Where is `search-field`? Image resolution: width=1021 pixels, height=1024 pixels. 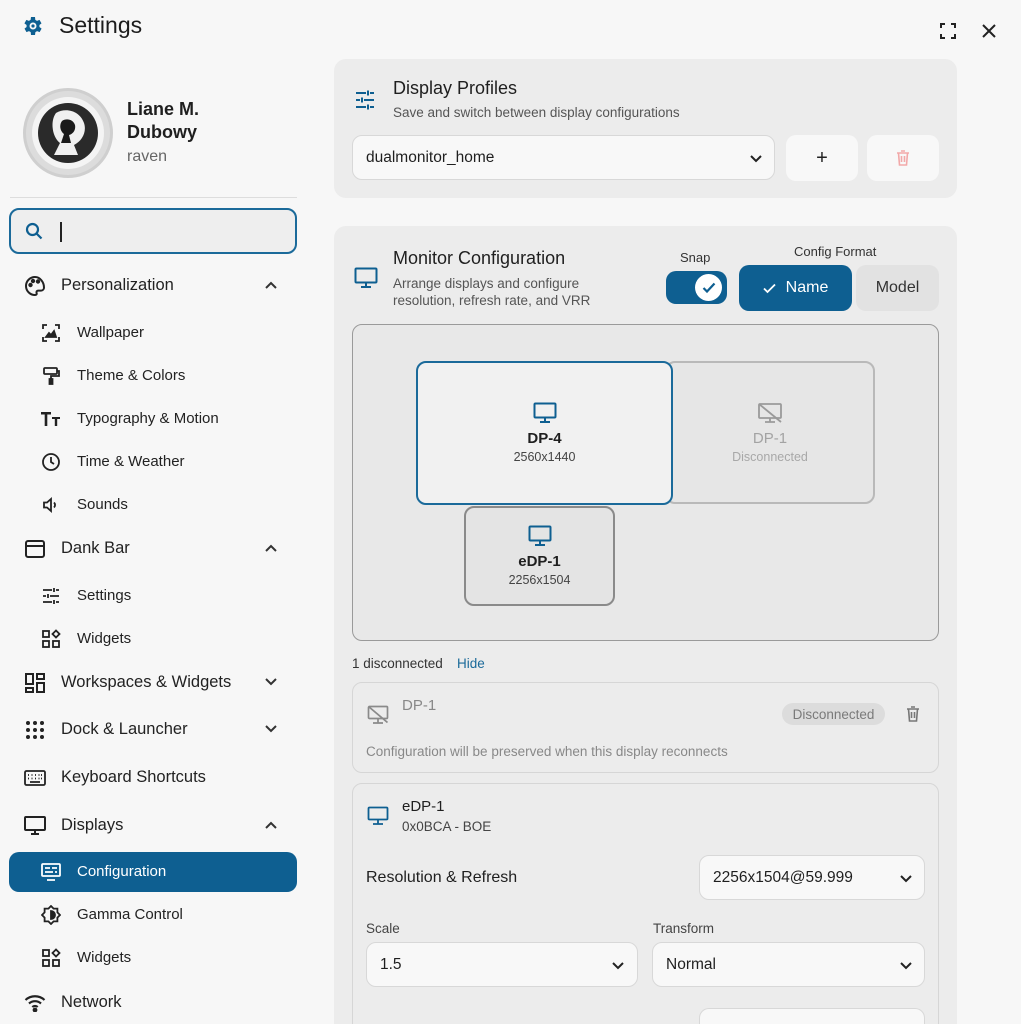
search-field is located at coordinates (153, 231).